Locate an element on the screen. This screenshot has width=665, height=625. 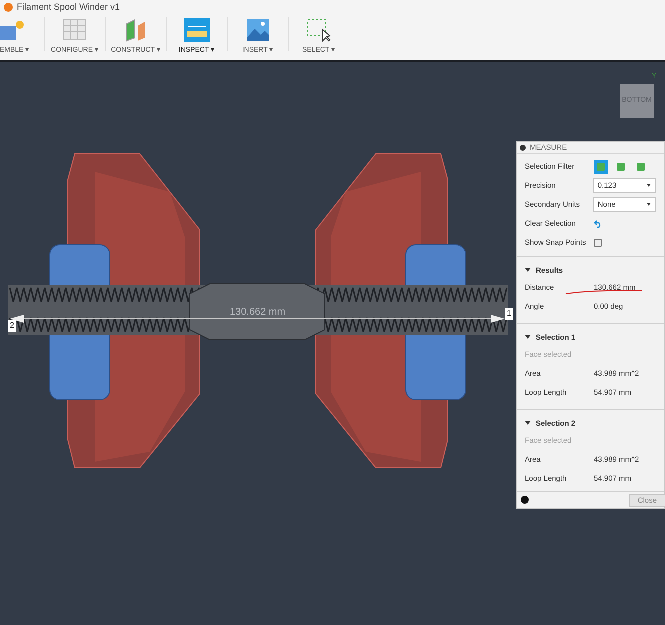
table-icon is located at coordinates (75, 30).